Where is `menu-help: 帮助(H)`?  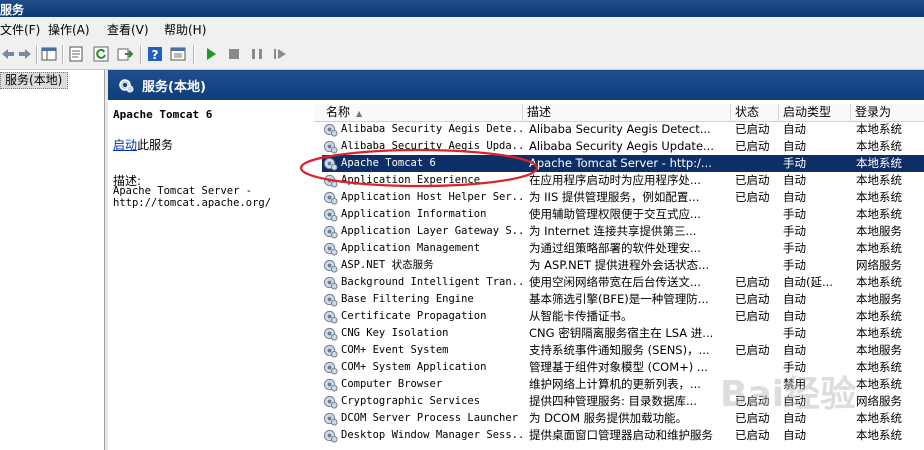 menu-help: 帮助(H) is located at coordinates (185, 29).